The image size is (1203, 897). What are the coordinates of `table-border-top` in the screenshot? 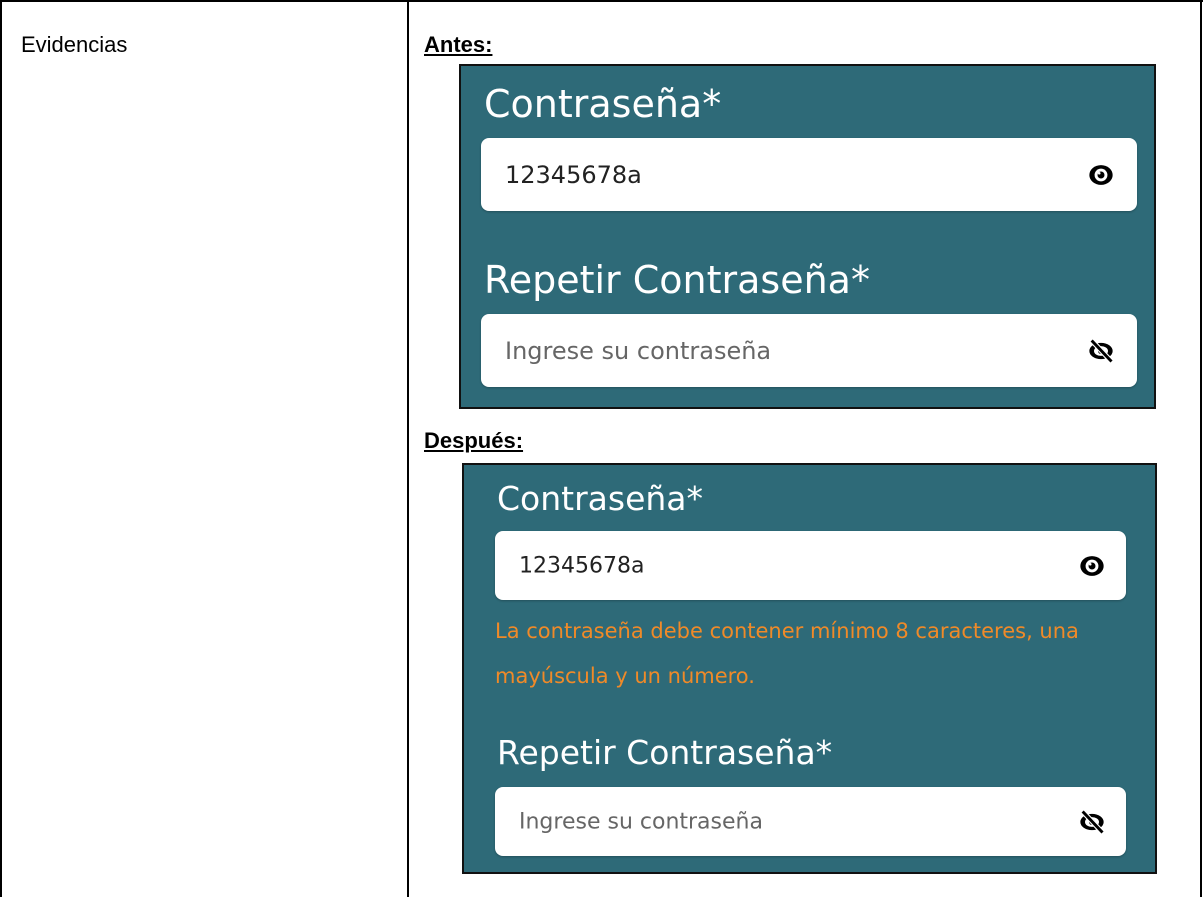 It's located at (601, 1).